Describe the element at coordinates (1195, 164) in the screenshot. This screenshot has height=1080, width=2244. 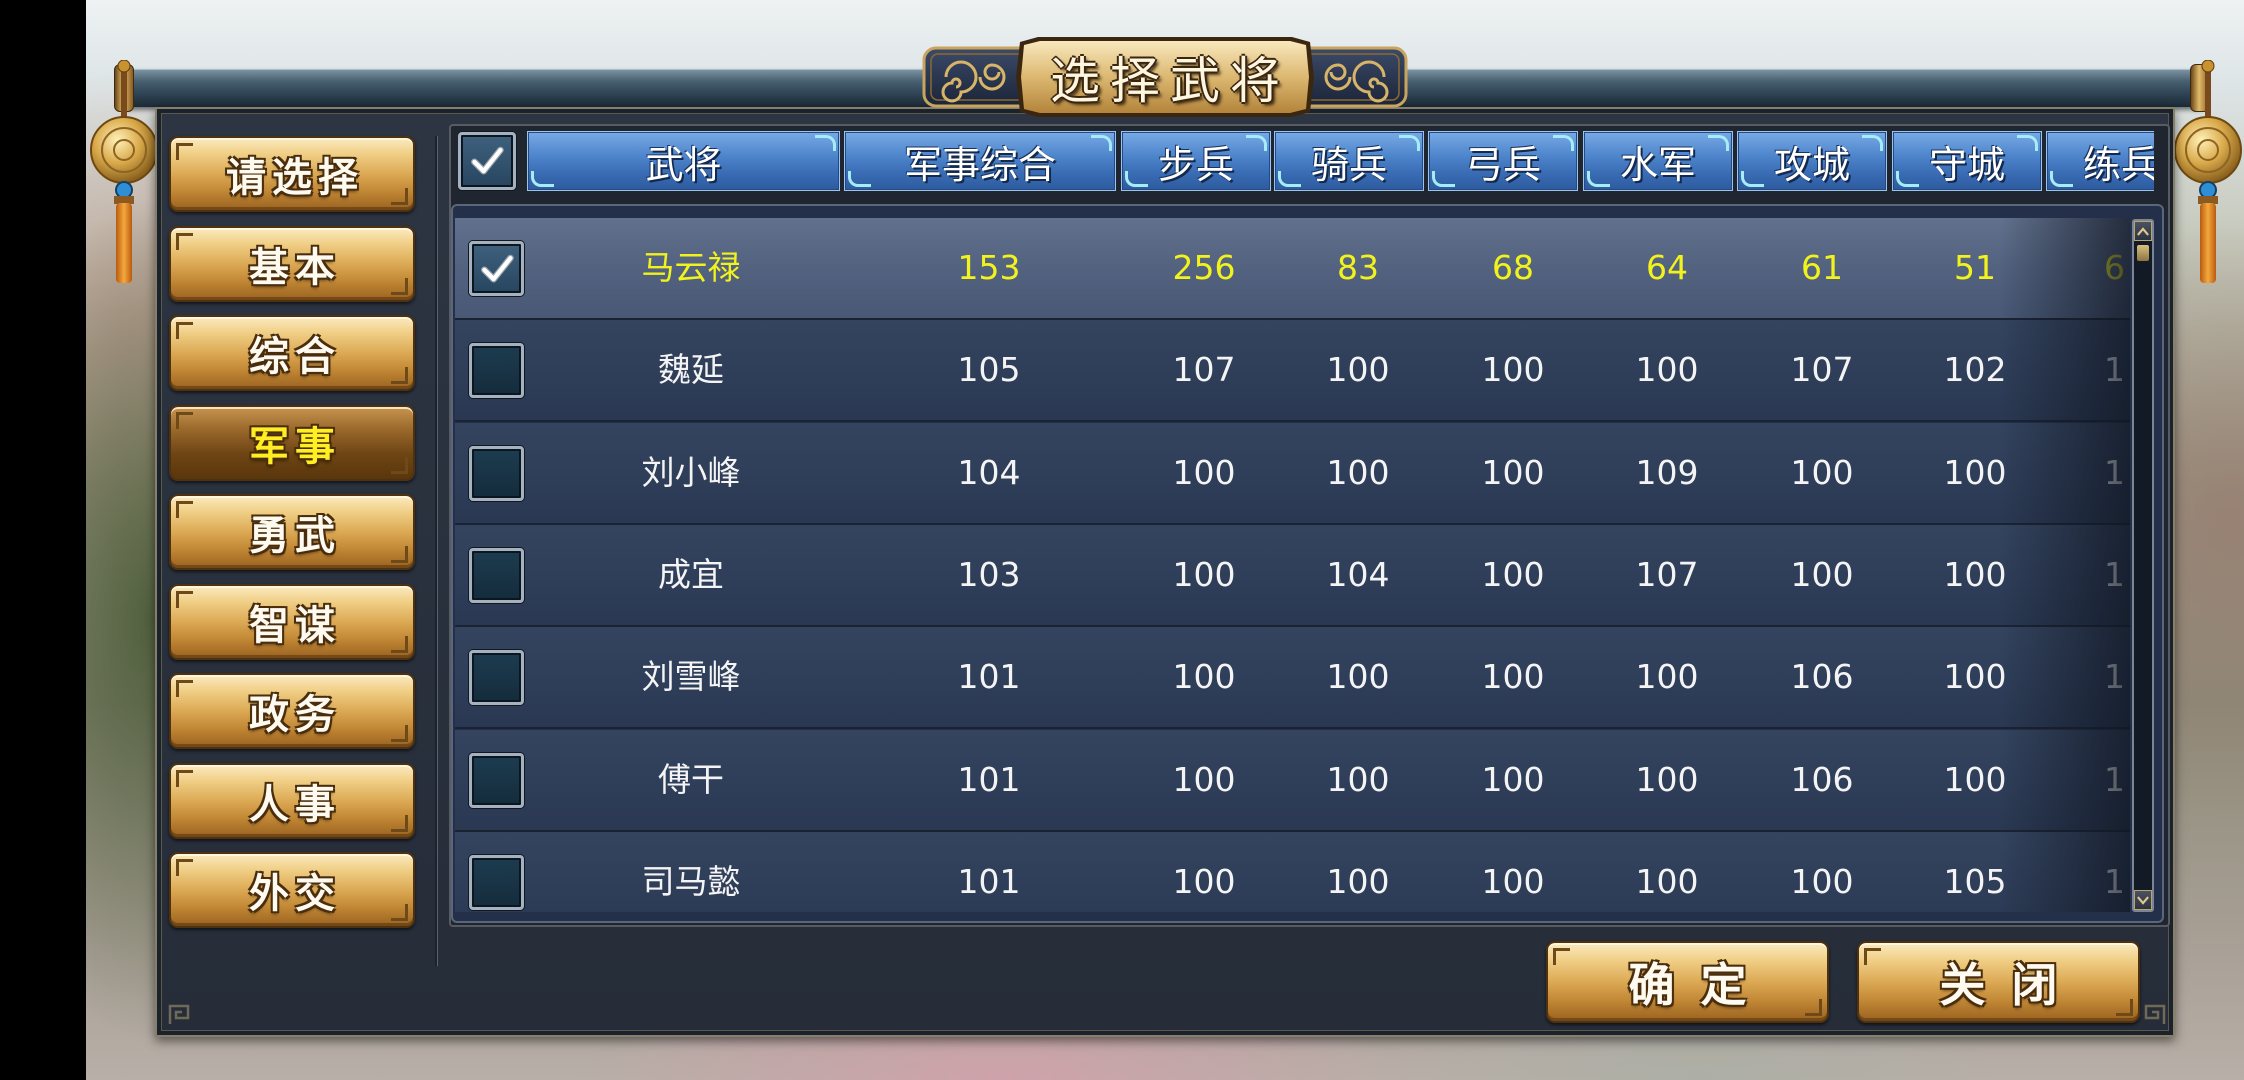
I see `column-header-label: 步兵` at that location.